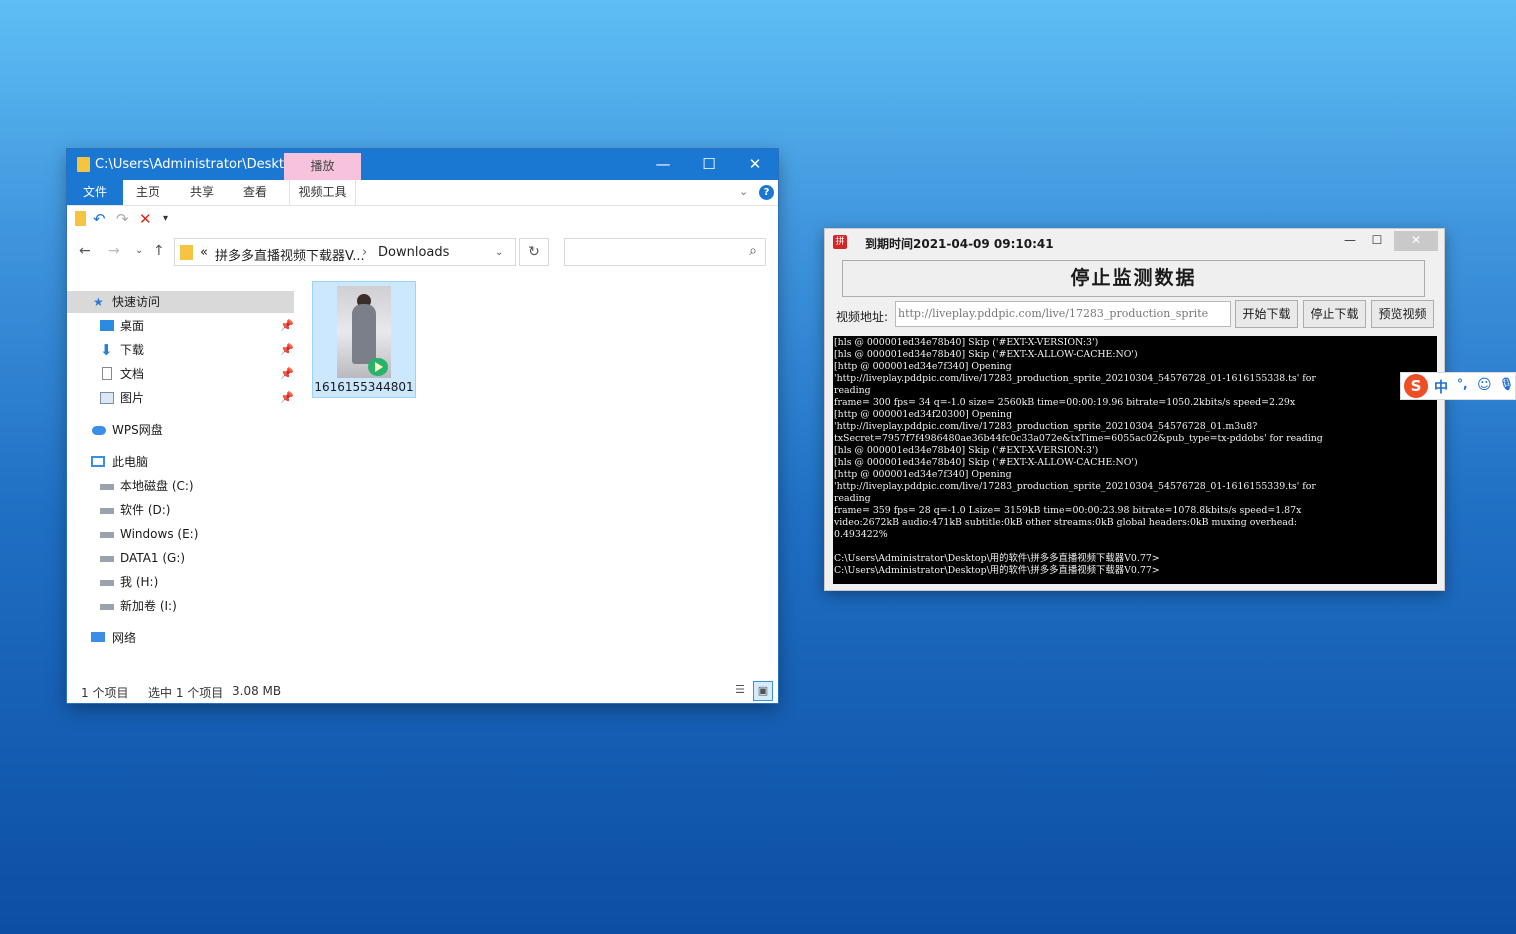 Image resolution: width=1516 pixels, height=934 pixels. I want to click on punctuation-toggle: °,, so click(1462, 384).